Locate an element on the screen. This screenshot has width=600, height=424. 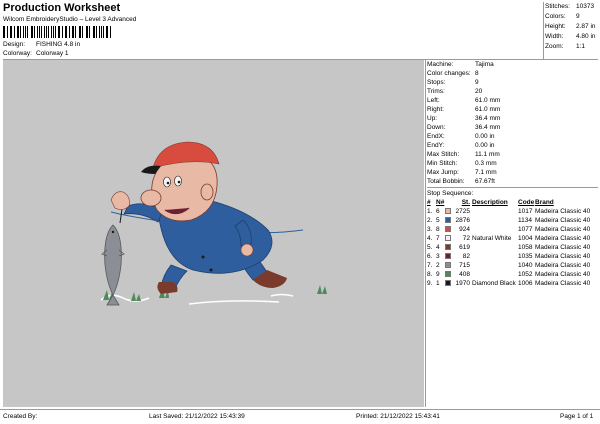
header-brand: Brand is located at coordinates (544, 202).